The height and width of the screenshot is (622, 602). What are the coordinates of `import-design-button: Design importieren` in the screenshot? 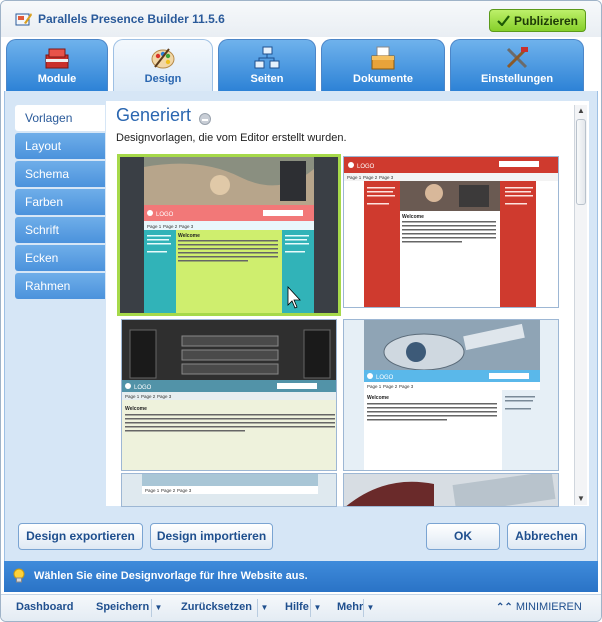 It's located at (211, 536).